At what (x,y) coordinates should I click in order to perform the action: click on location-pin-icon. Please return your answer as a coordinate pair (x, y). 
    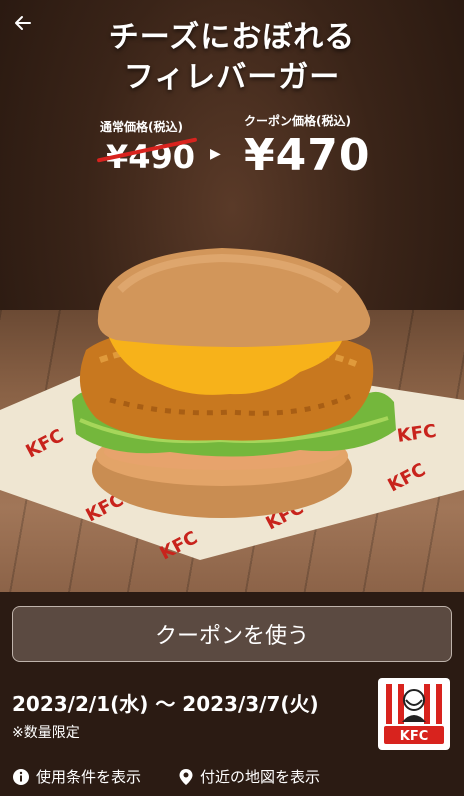
    Looking at the image, I should click on (186, 776).